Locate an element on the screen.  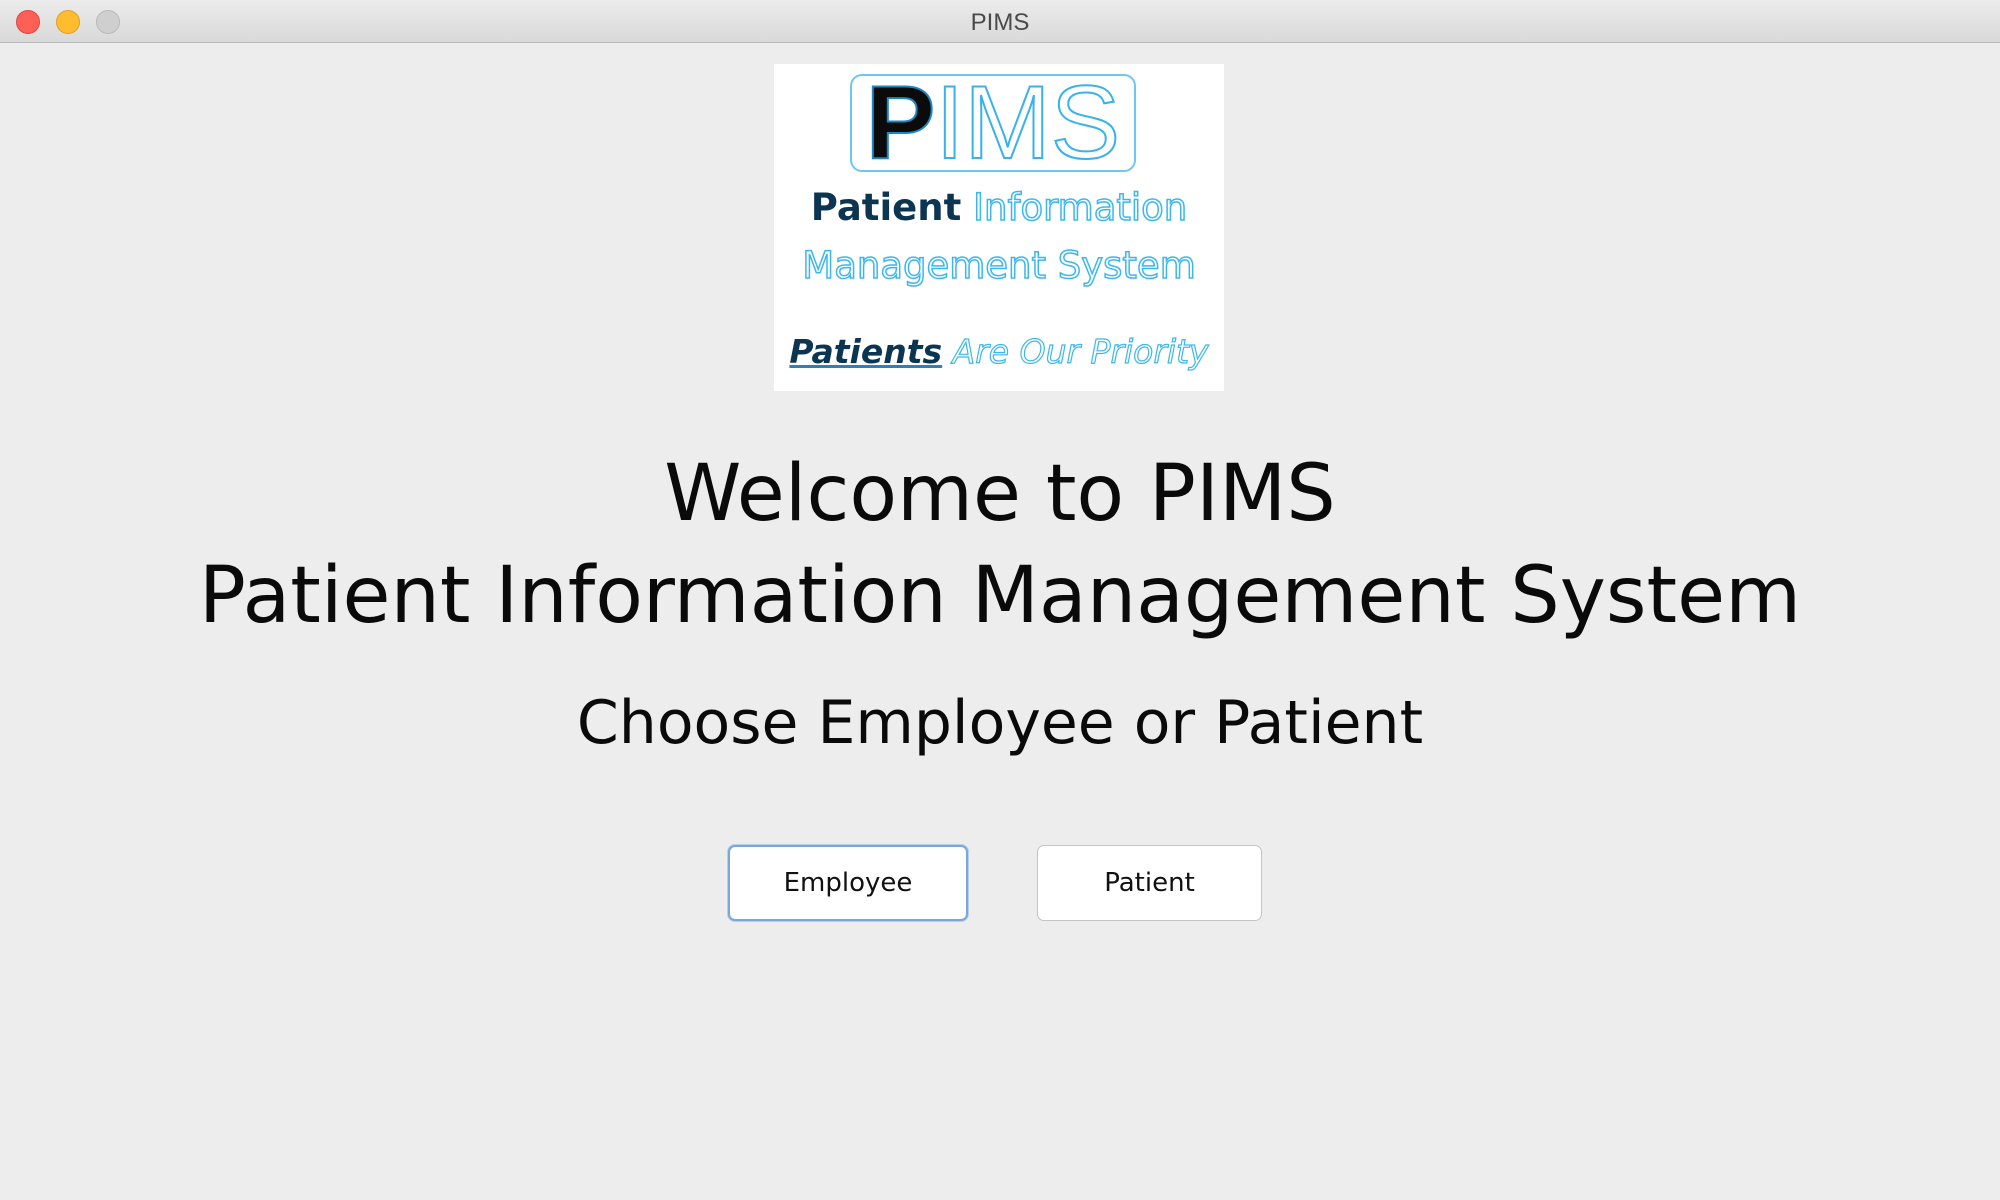
window-title: PIMS is located at coordinates (1000, 22).